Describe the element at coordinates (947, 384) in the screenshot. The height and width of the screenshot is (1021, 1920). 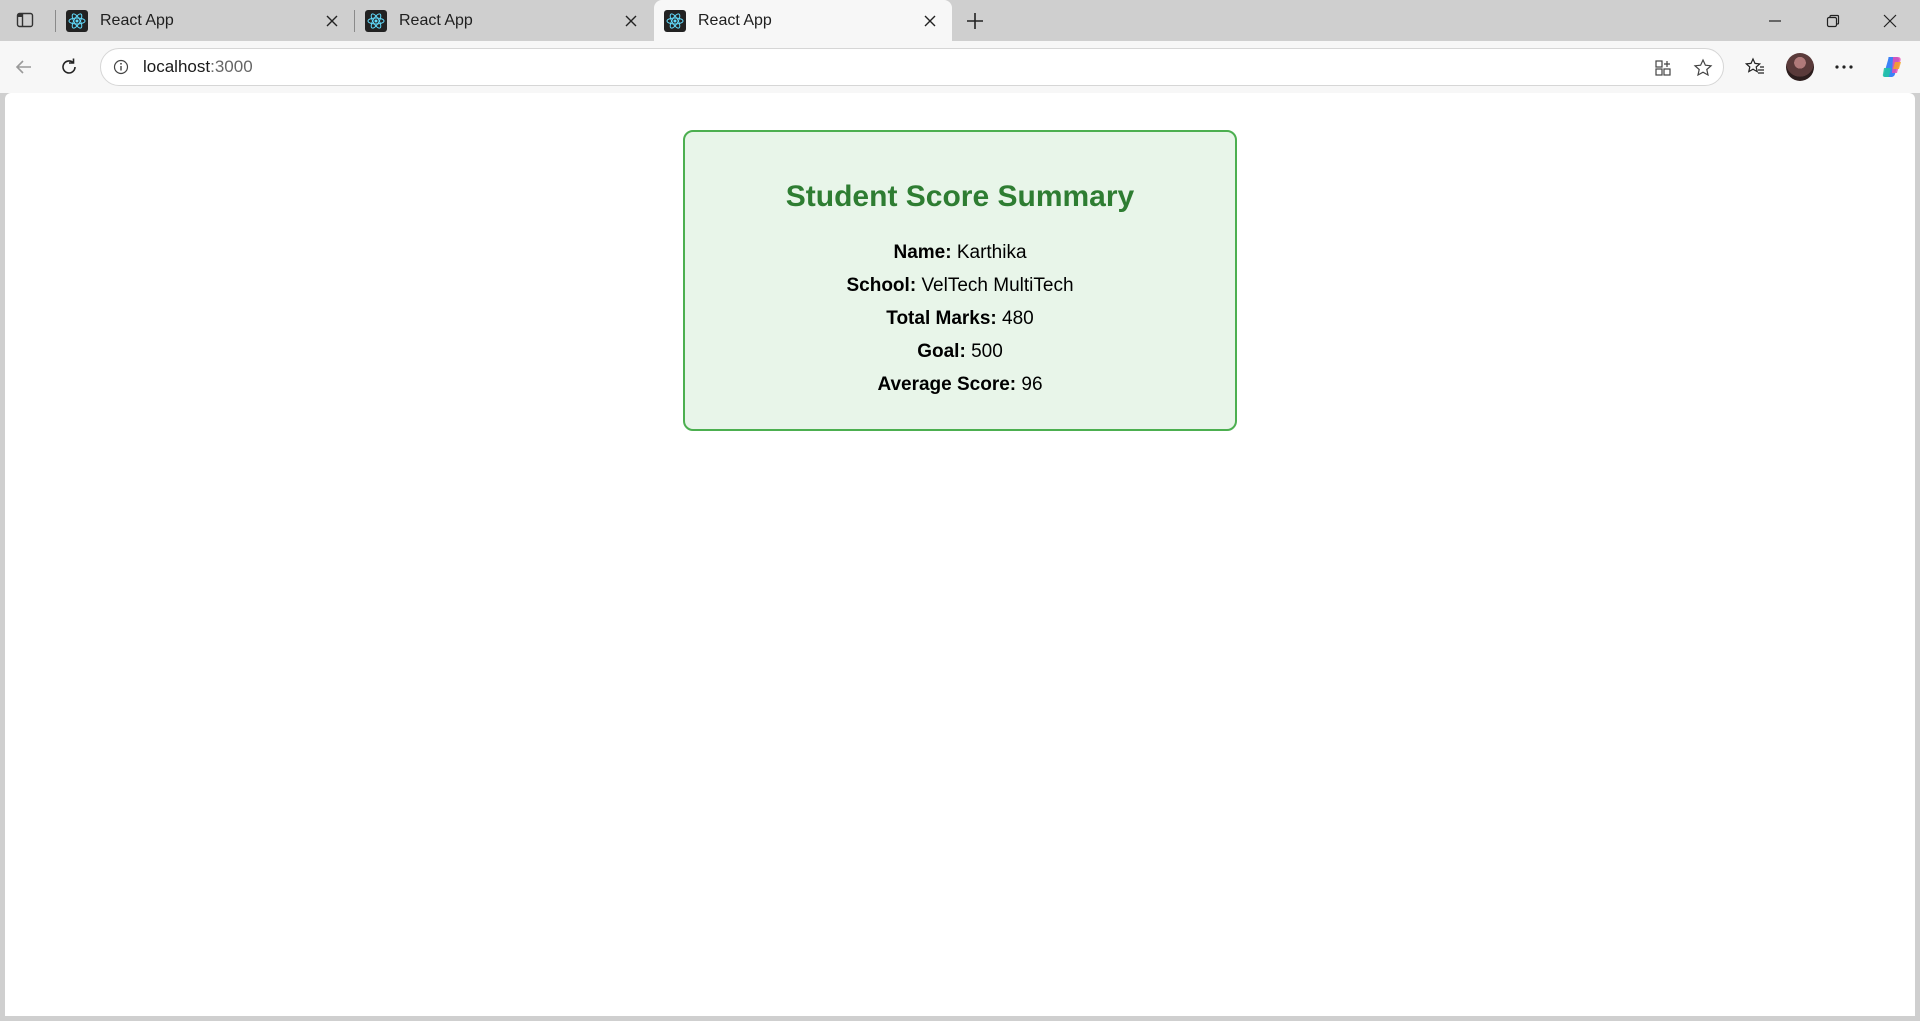
I see `average-score-label: Average Score:` at that location.